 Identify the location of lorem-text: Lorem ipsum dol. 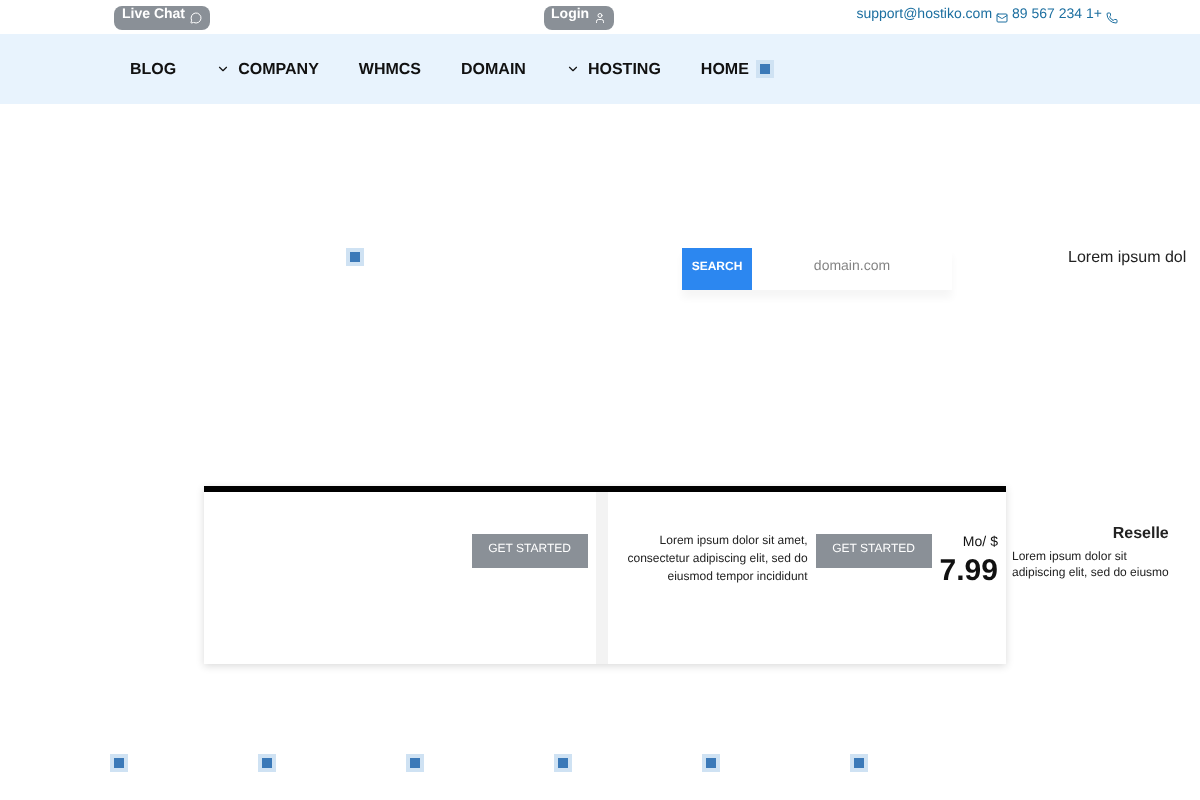
(1127, 258).